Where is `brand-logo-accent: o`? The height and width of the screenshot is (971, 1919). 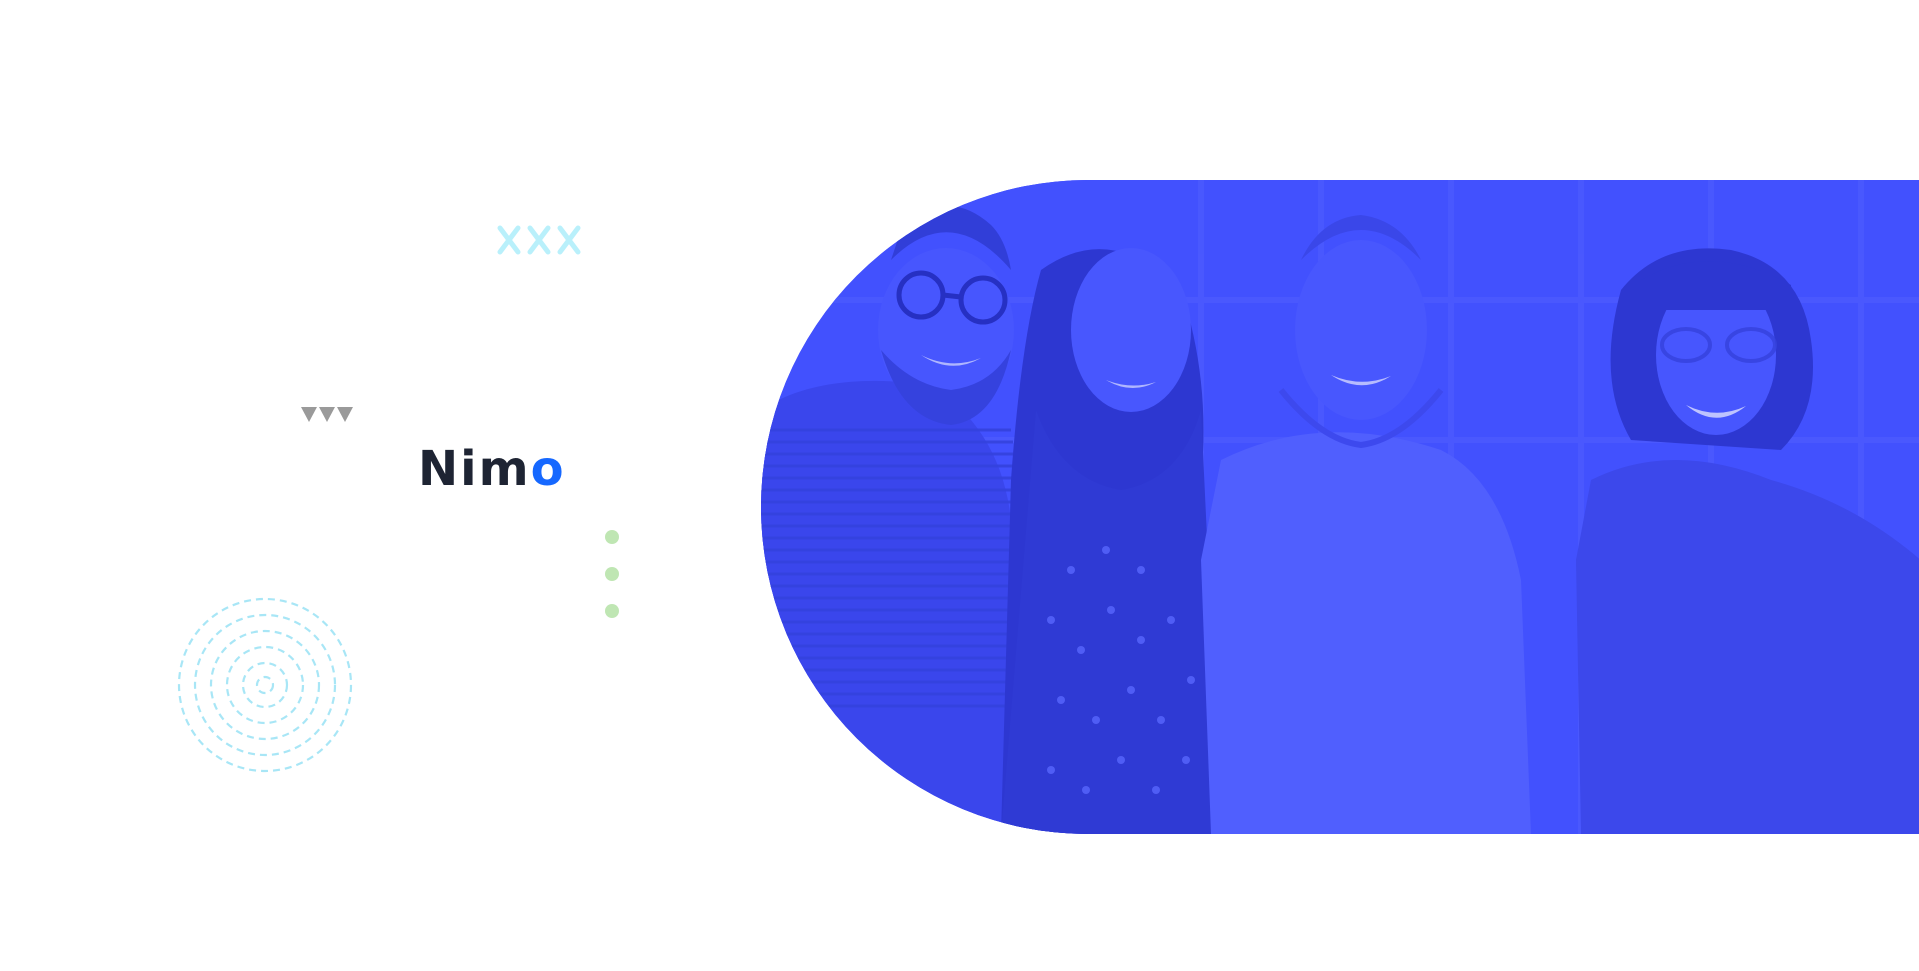 brand-logo-accent: o is located at coordinates (548, 469).